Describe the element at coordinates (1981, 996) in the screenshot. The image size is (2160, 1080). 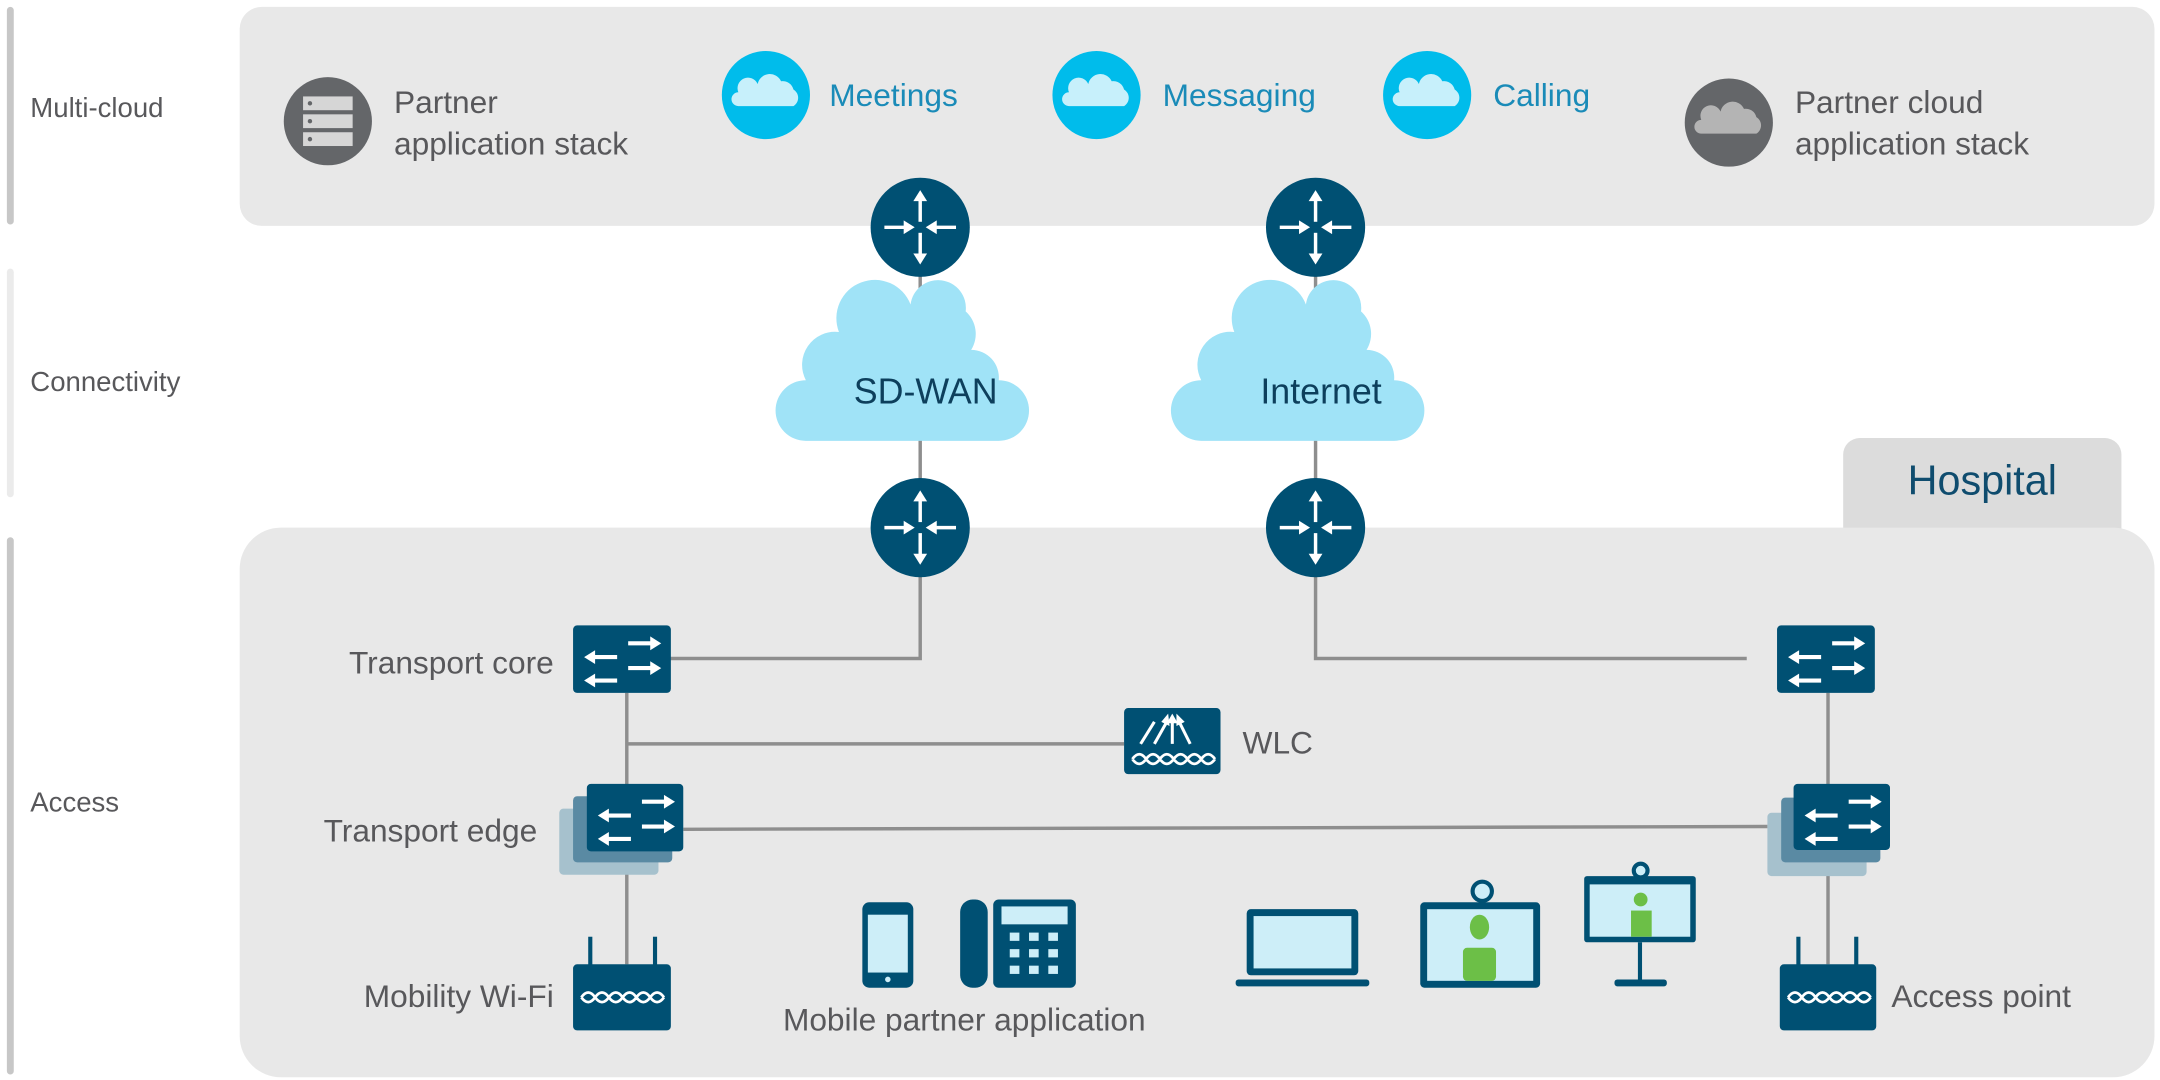
I see `access-point-label: Access point` at that location.